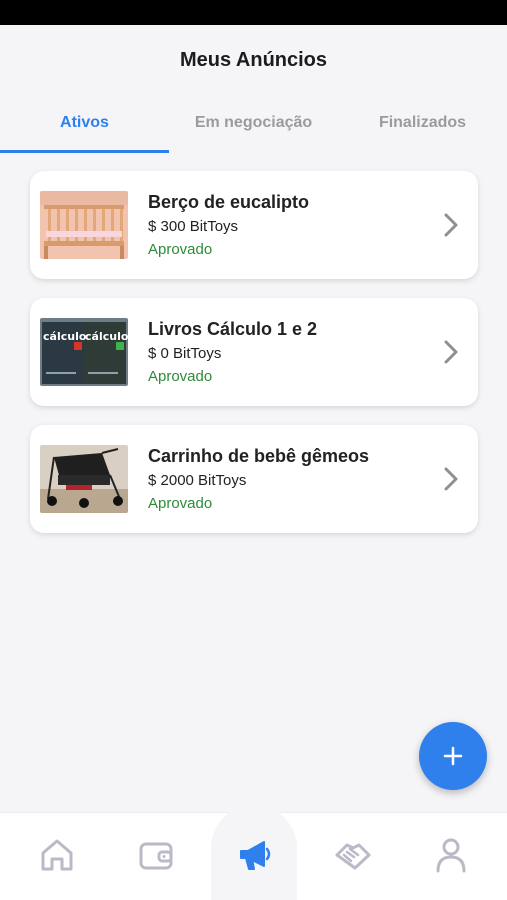 The width and height of the screenshot is (507, 900). I want to click on listing-title: Livros Cálculo 1 e 2, so click(233, 329).